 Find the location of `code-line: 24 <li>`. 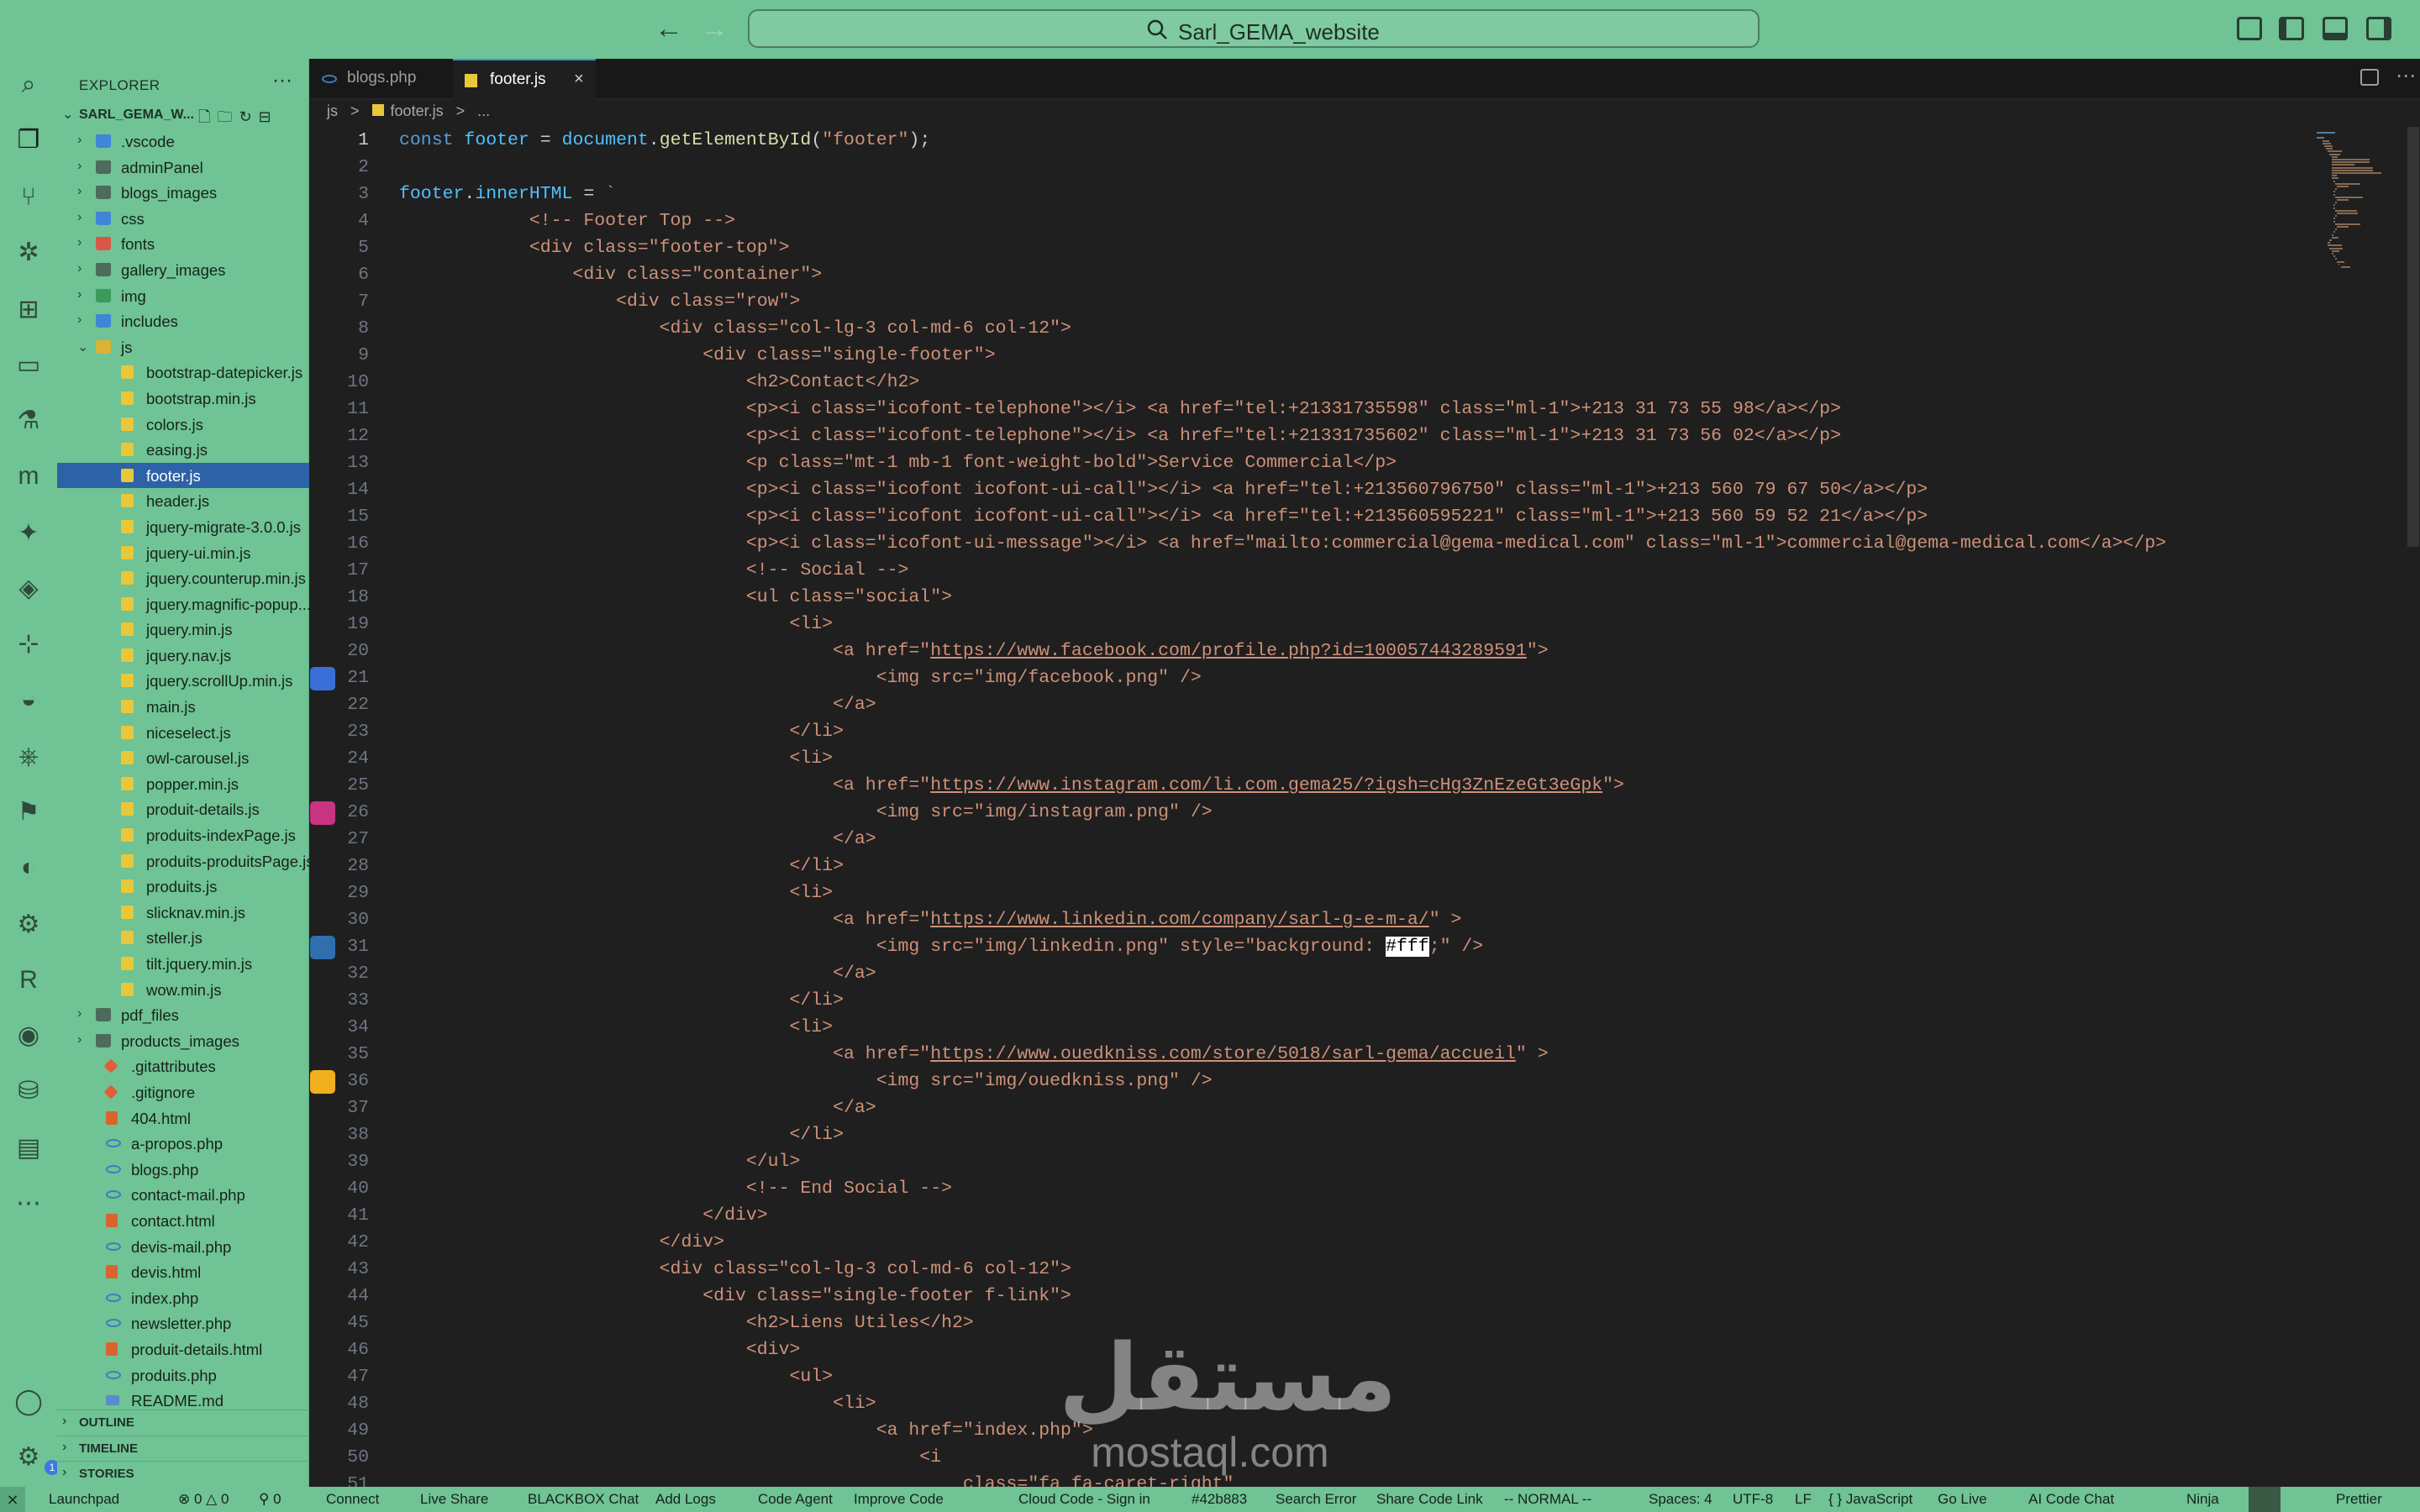

code-line: 24 <li> is located at coordinates (1310, 758).